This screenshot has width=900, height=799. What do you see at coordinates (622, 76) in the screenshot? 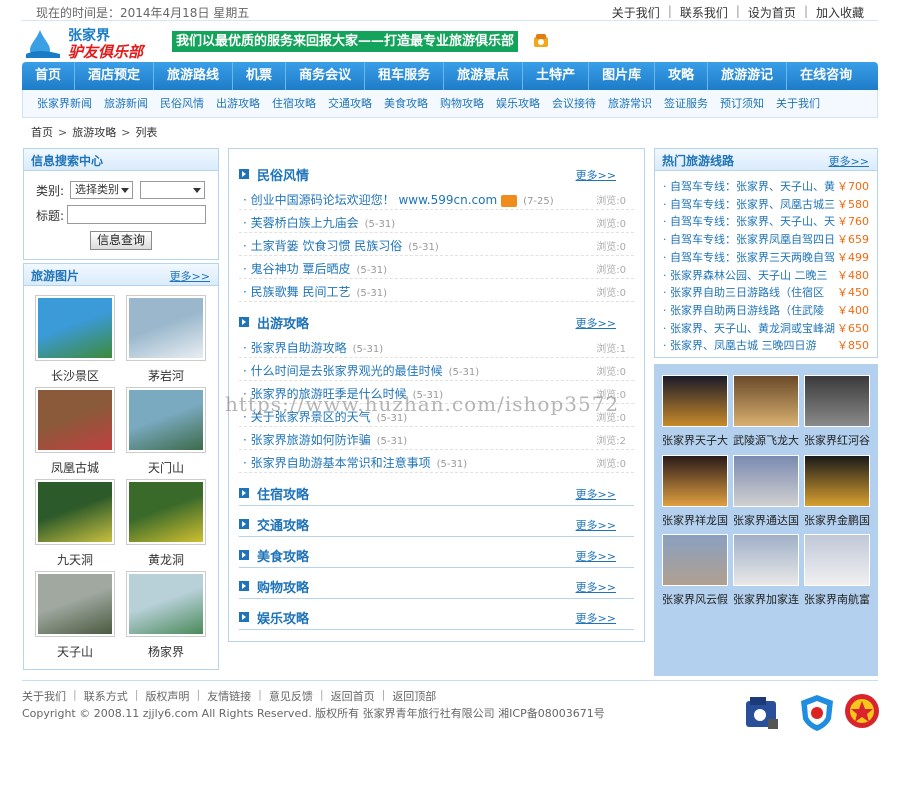
I see `nav-gallery: 图片库` at bounding box center [622, 76].